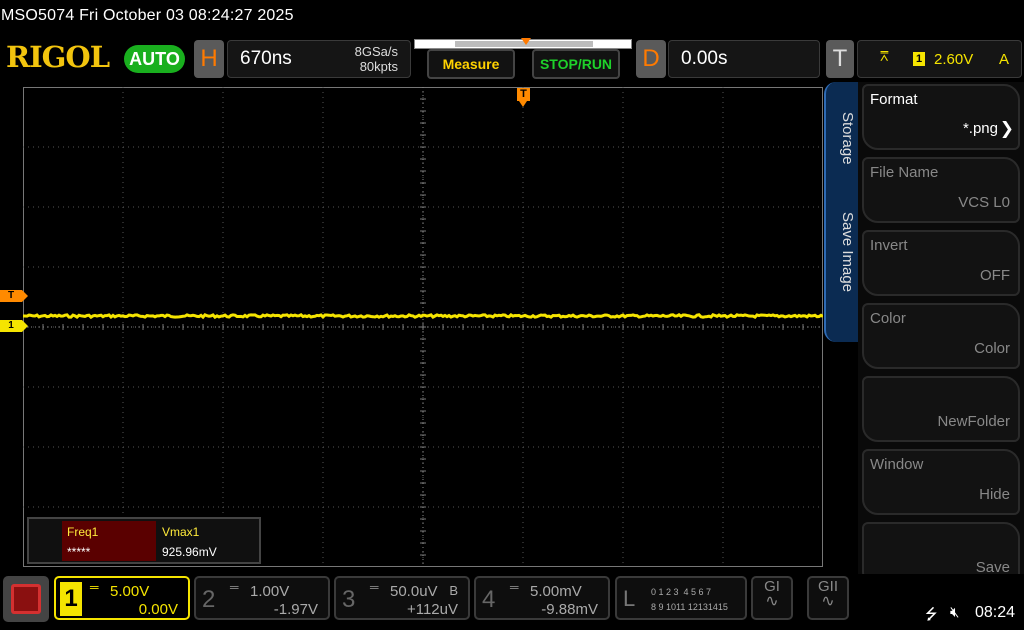 Image resolution: width=1024 pixels, height=630 pixels. Describe the element at coordinates (295, 609) in the screenshot. I see `channel2-offset: -1.97V` at that location.